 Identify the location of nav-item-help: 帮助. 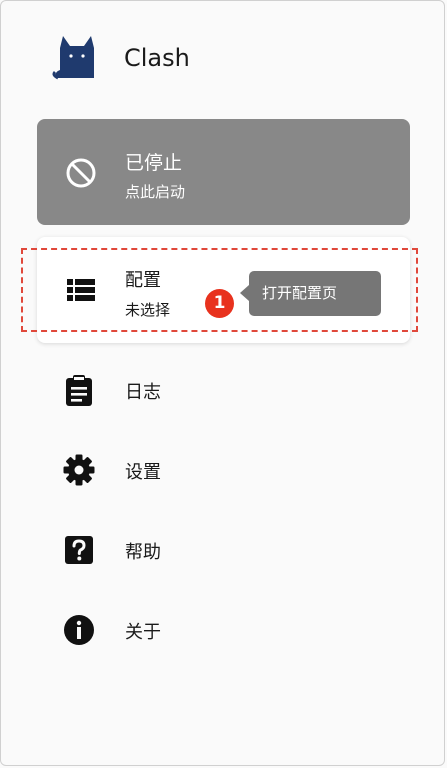
(223, 550).